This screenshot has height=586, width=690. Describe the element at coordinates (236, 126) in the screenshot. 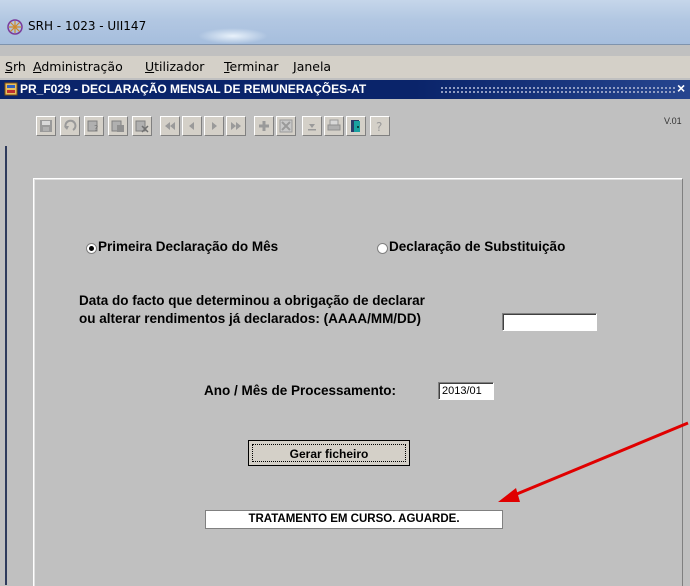

I see `last-record-icon` at that location.